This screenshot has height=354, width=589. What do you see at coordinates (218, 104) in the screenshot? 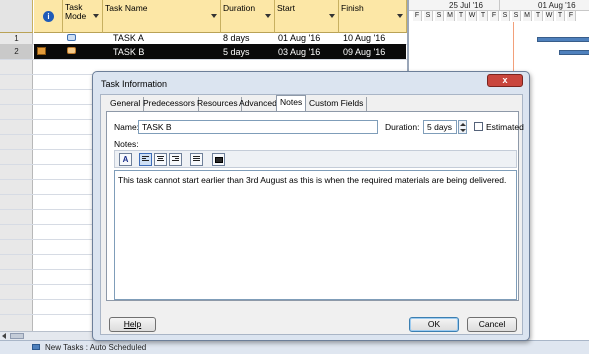
I see `tab-resources: Resources` at bounding box center [218, 104].